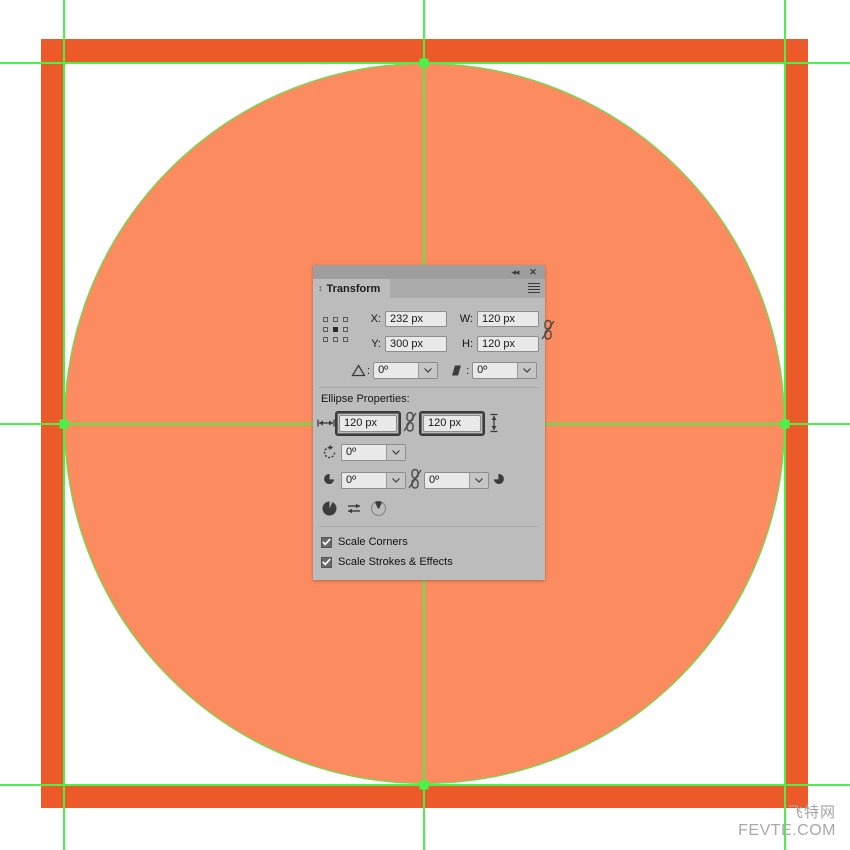 Image resolution: width=850 pixels, height=850 pixels. What do you see at coordinates (499, 480) in the screenshot?
I see `pie-end-angle-icon` at bounding box center [499, 480].